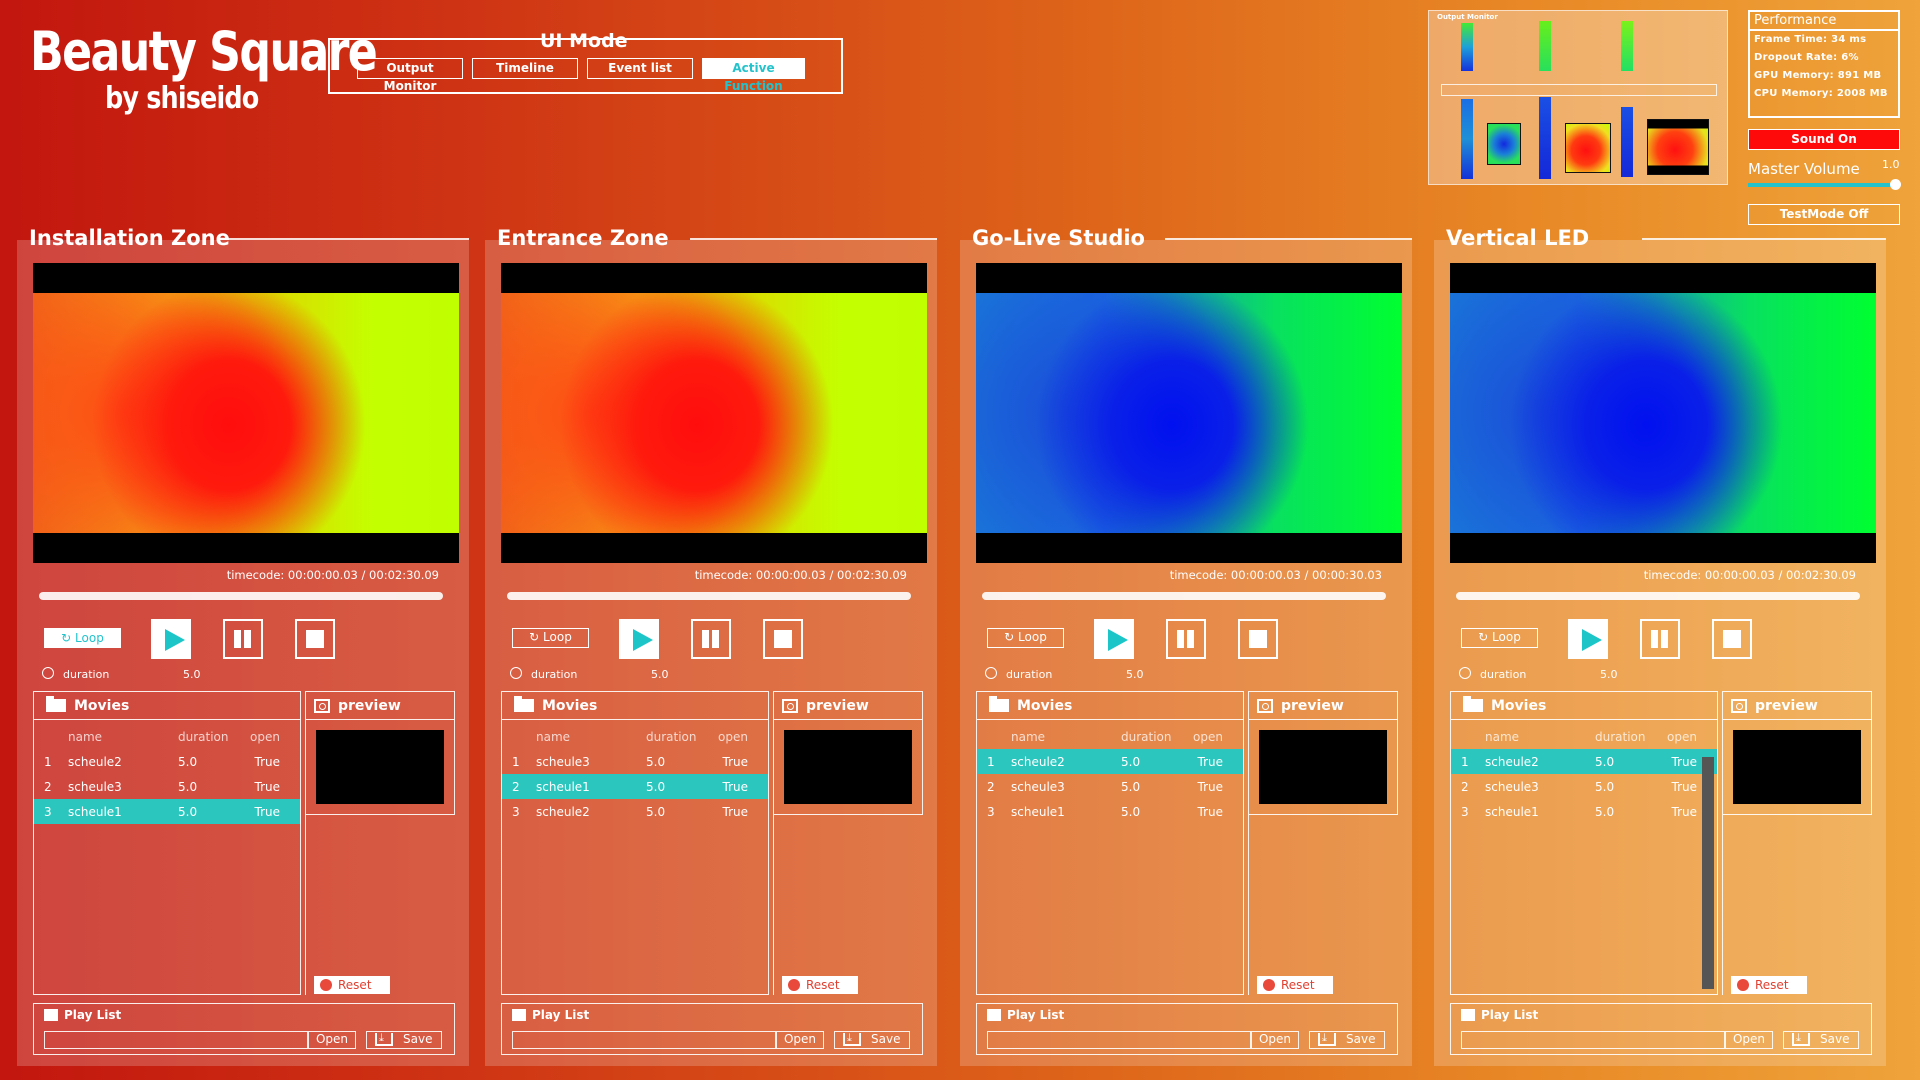 Image resolution: width=1920 pixels, height=1080 pixels. Describe the element at coordinates (410, 75) in the screenshot. I see `output-monitor-mode-button: Output Monitor` at that location.